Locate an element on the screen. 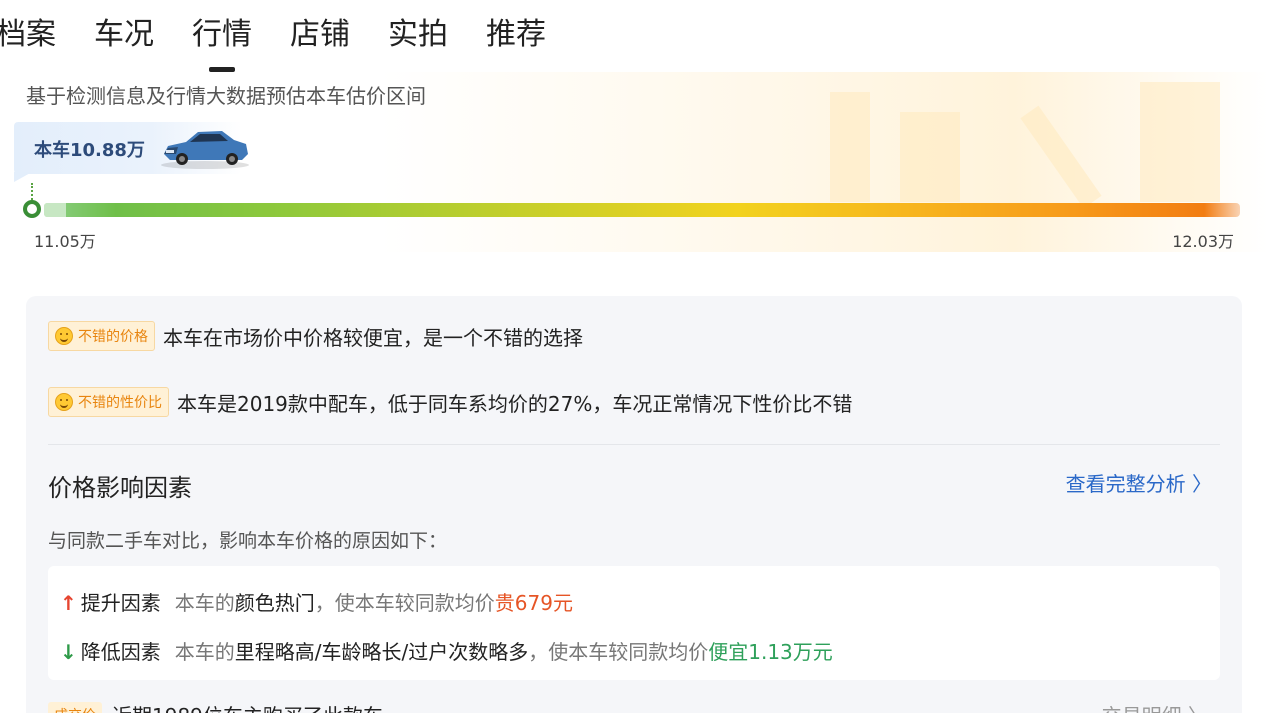 The height and width of the screenshot is (713, 1268). highlight-text: 本车在市场价中价格较便宜，是一个不错的选择 is located at coordinates (373, 337).